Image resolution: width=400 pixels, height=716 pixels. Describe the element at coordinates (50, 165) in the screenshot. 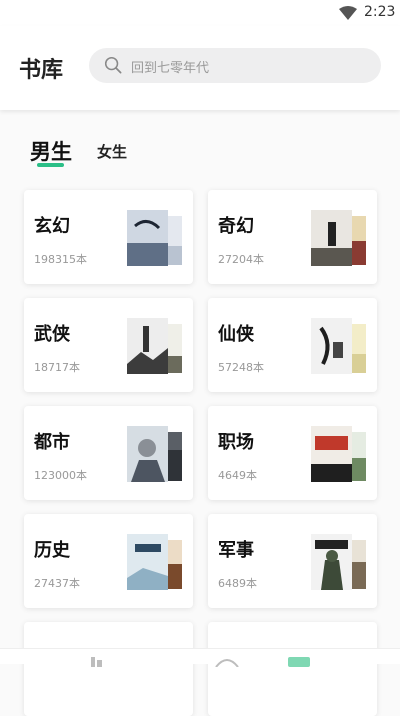

I see `active-tab-indicator` at that location.